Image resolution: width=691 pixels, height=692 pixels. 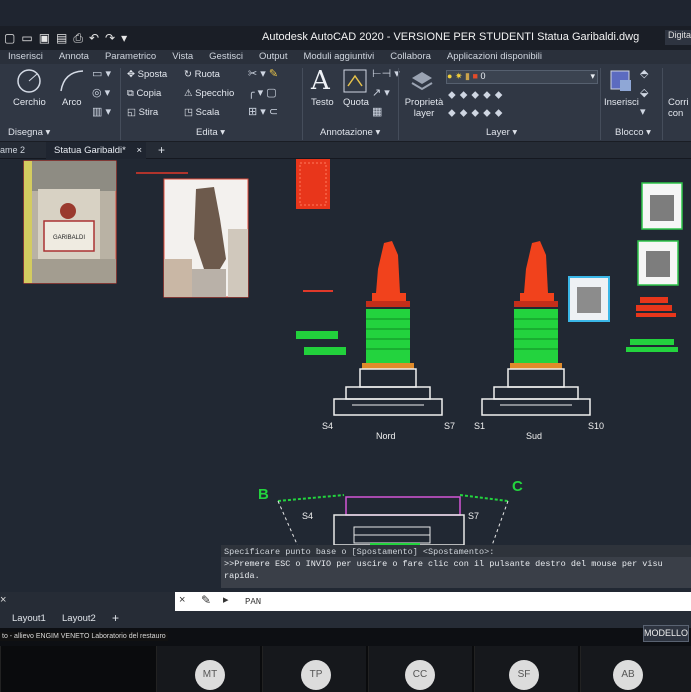 I want to click on leader-icon: ↗ ▾, so click(x=381, y=92).